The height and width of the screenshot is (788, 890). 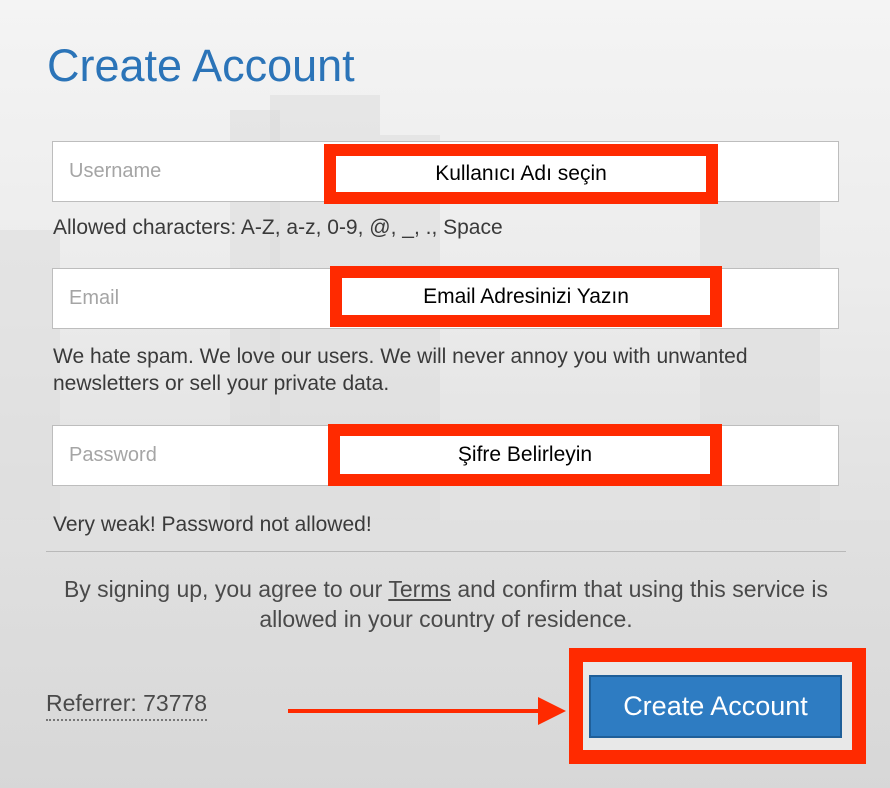 I want to click on referrer-label: Referrer: 73778, so click(x=127, y=705).